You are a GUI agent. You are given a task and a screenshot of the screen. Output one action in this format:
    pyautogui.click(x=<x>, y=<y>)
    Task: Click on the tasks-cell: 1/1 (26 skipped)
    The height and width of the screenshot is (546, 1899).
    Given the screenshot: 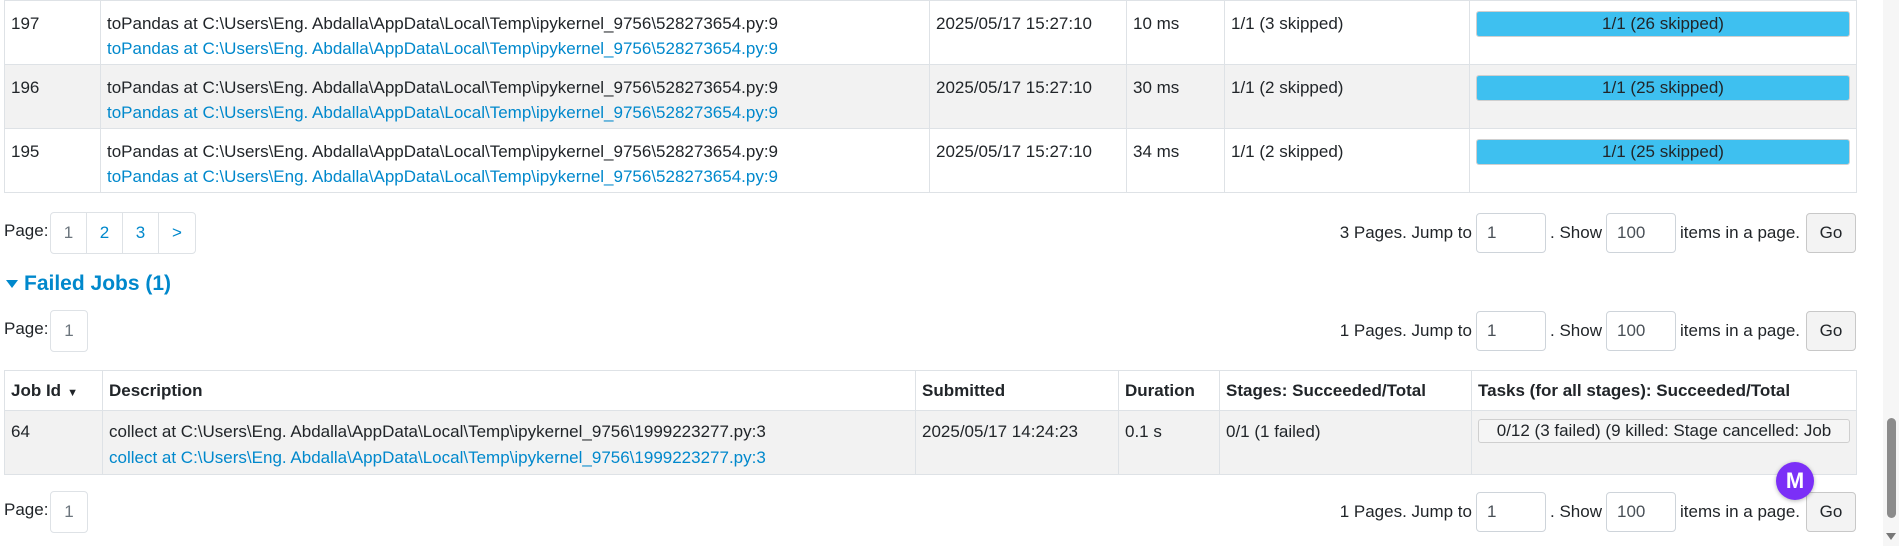 What is the action you would take?
    pyautogui.click(x=1663, y=32)
    